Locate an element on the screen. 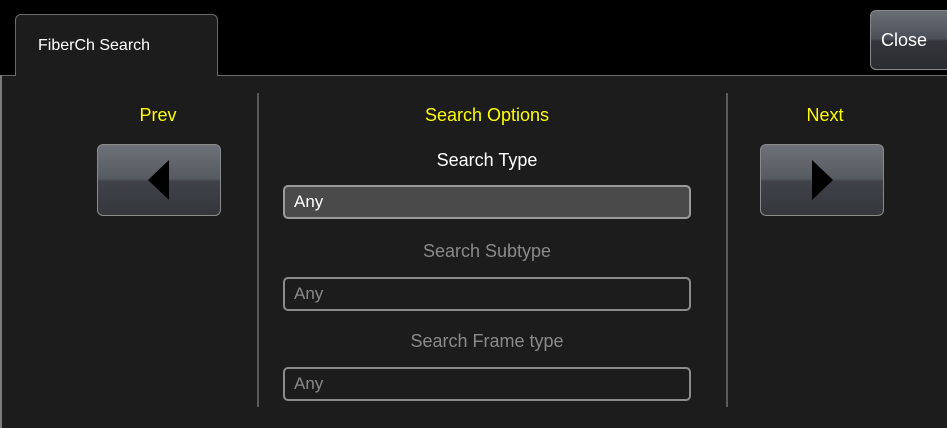 The height and width of the screenshot is (428, 947). close-button-label: Close is located at coordinates (904, 39).